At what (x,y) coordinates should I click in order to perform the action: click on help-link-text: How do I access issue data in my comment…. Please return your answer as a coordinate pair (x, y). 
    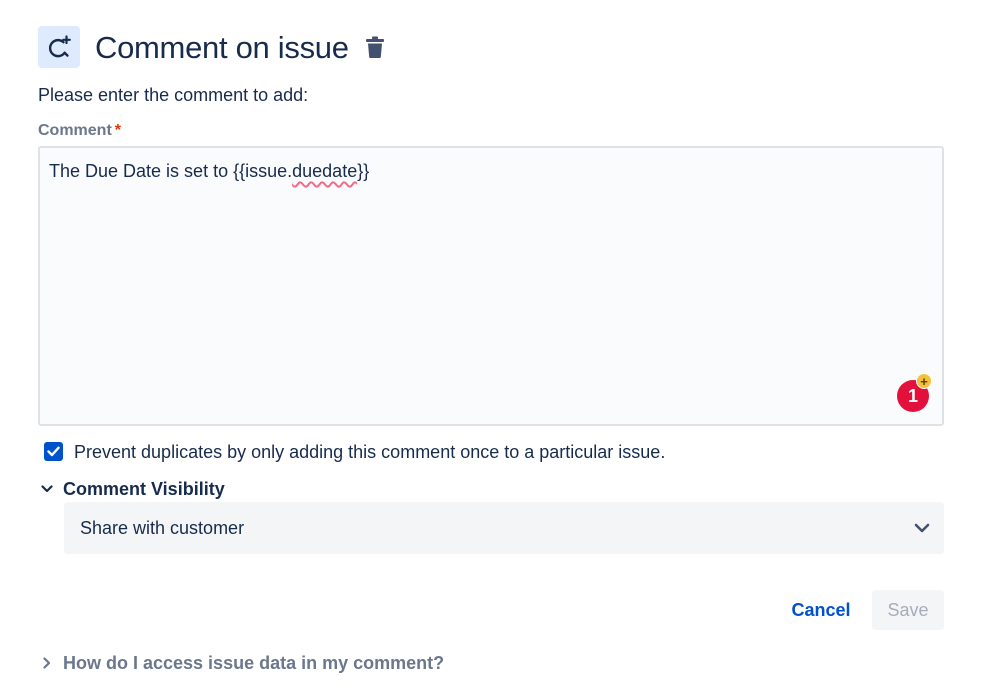
    Looking at the image, I should click on (254, 663).